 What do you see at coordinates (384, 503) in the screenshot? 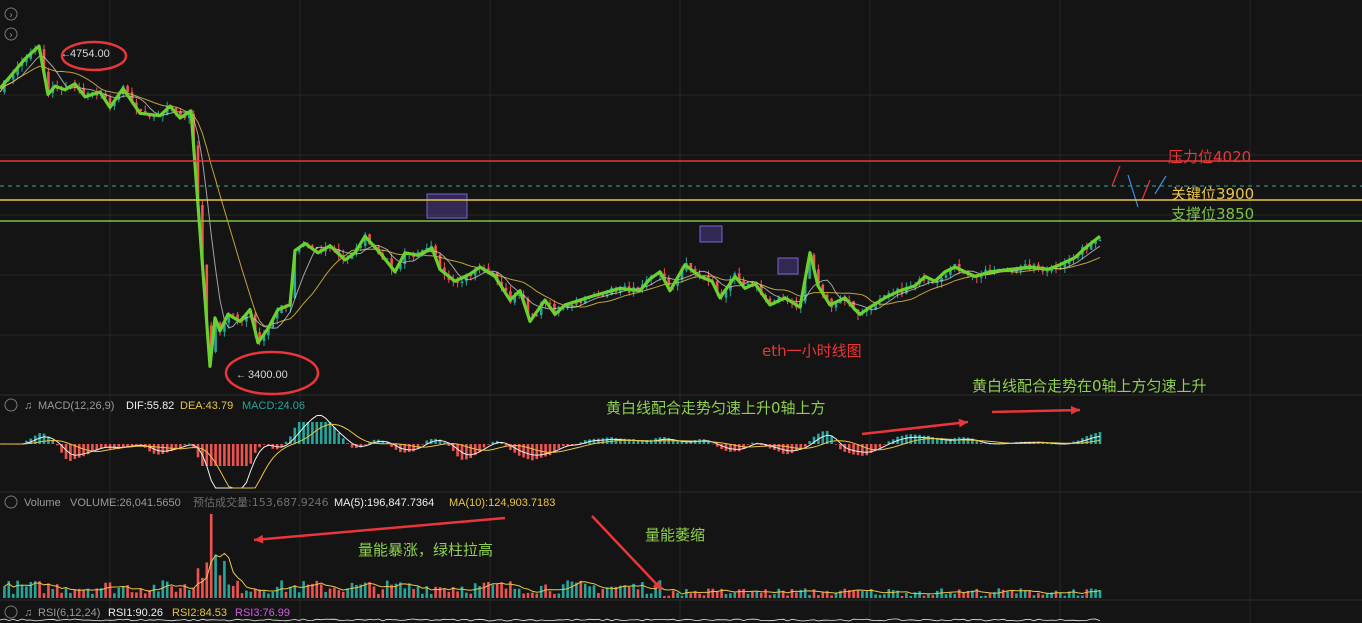
I see `volume-ma5: MA(5):196,847.7364` at bounding box center [384, 503].